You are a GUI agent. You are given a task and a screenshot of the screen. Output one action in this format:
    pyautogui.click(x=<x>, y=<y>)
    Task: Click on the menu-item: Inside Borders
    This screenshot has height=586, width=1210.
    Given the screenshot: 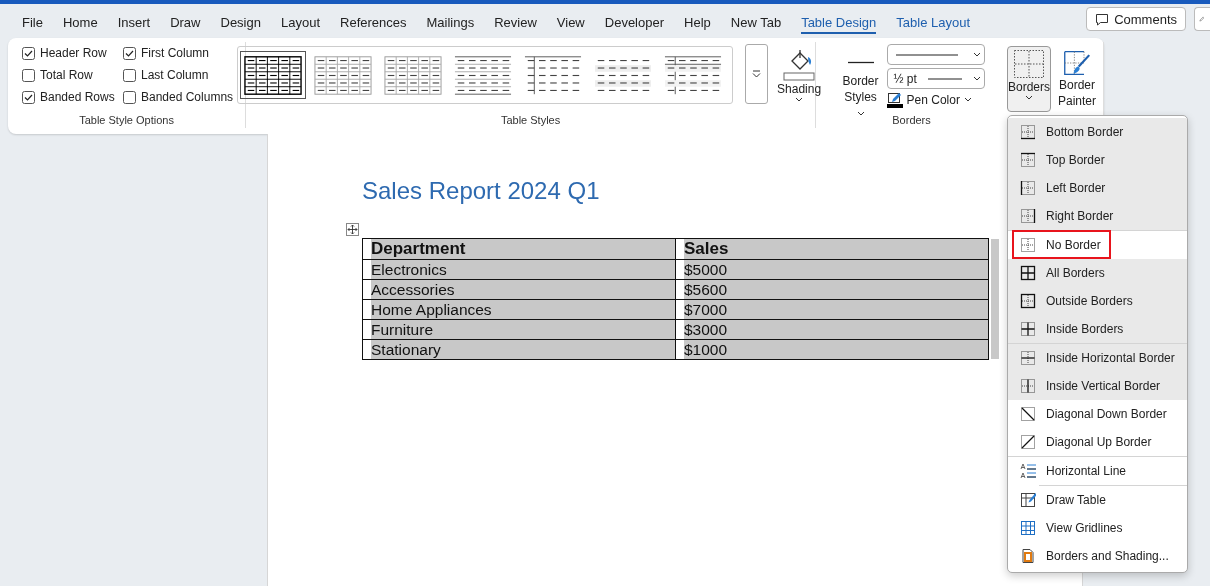 What is the action you would take?
    pyautogui.click(x=1097, y=329)
    